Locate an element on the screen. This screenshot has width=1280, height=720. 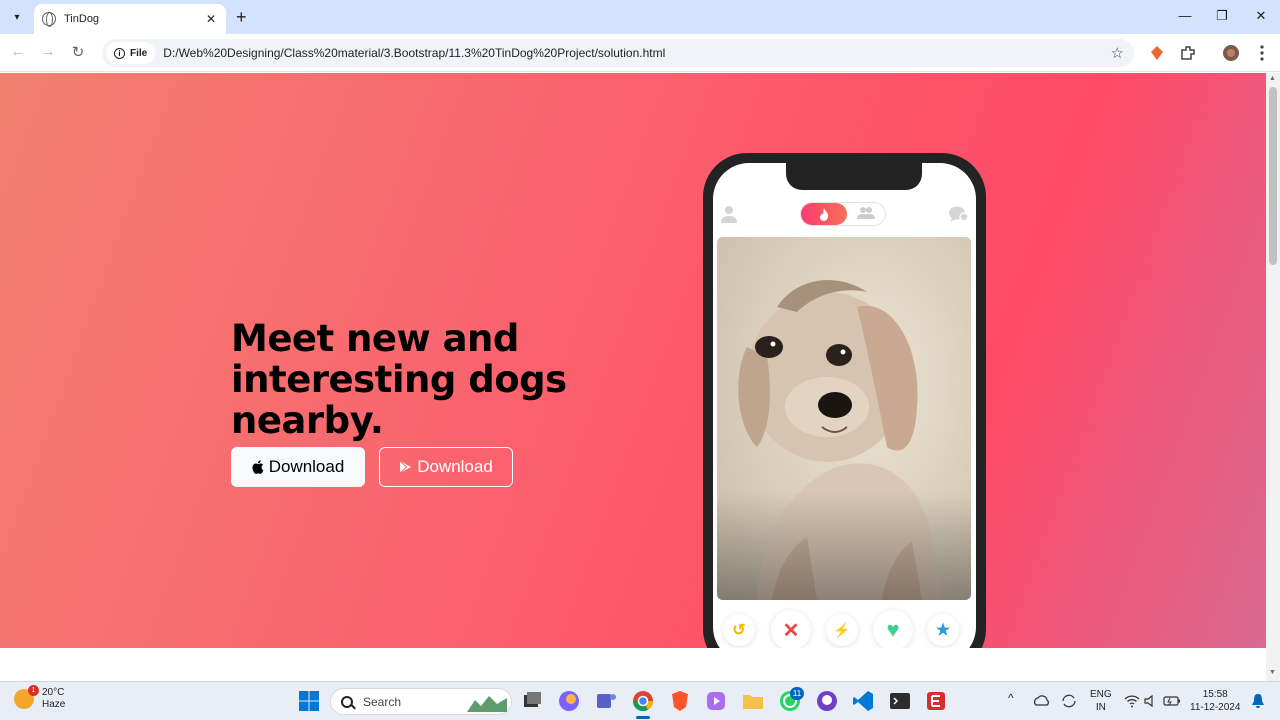
bookmark-star-icon: ☆ is located at coordinates (1117, 53).